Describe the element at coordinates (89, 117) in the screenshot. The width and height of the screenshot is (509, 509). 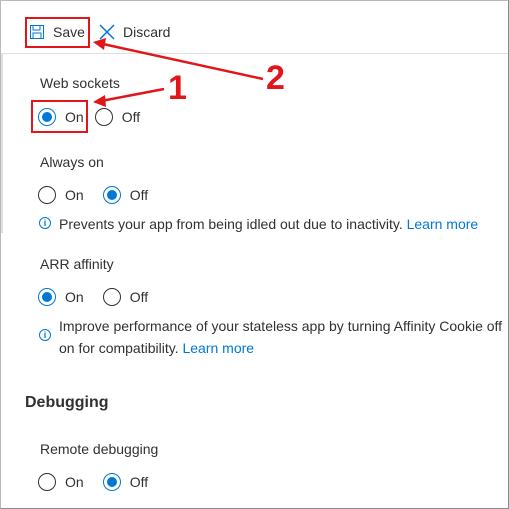
I see `web-sockets-radio-group: On Off` at that location.